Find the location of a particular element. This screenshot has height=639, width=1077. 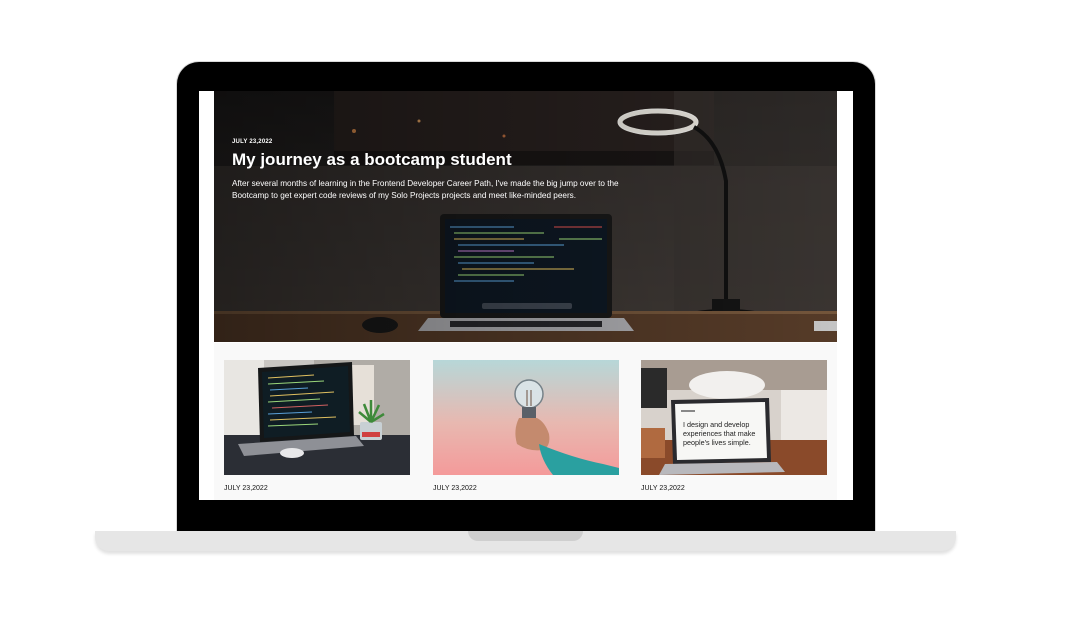

hero-date: JULY 23,2022 is located at coordinates (252, 142).